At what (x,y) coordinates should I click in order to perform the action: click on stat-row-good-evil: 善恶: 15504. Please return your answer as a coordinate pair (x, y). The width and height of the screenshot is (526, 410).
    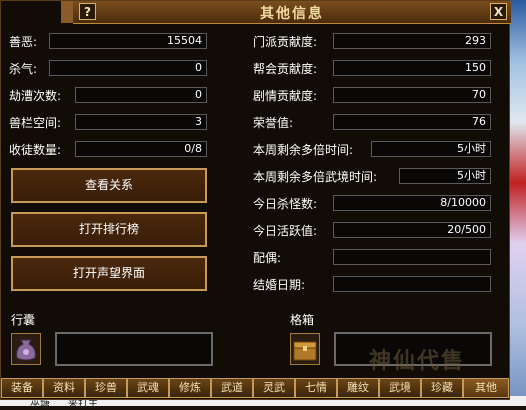
    Looking at the image, I should click on (109, 41).